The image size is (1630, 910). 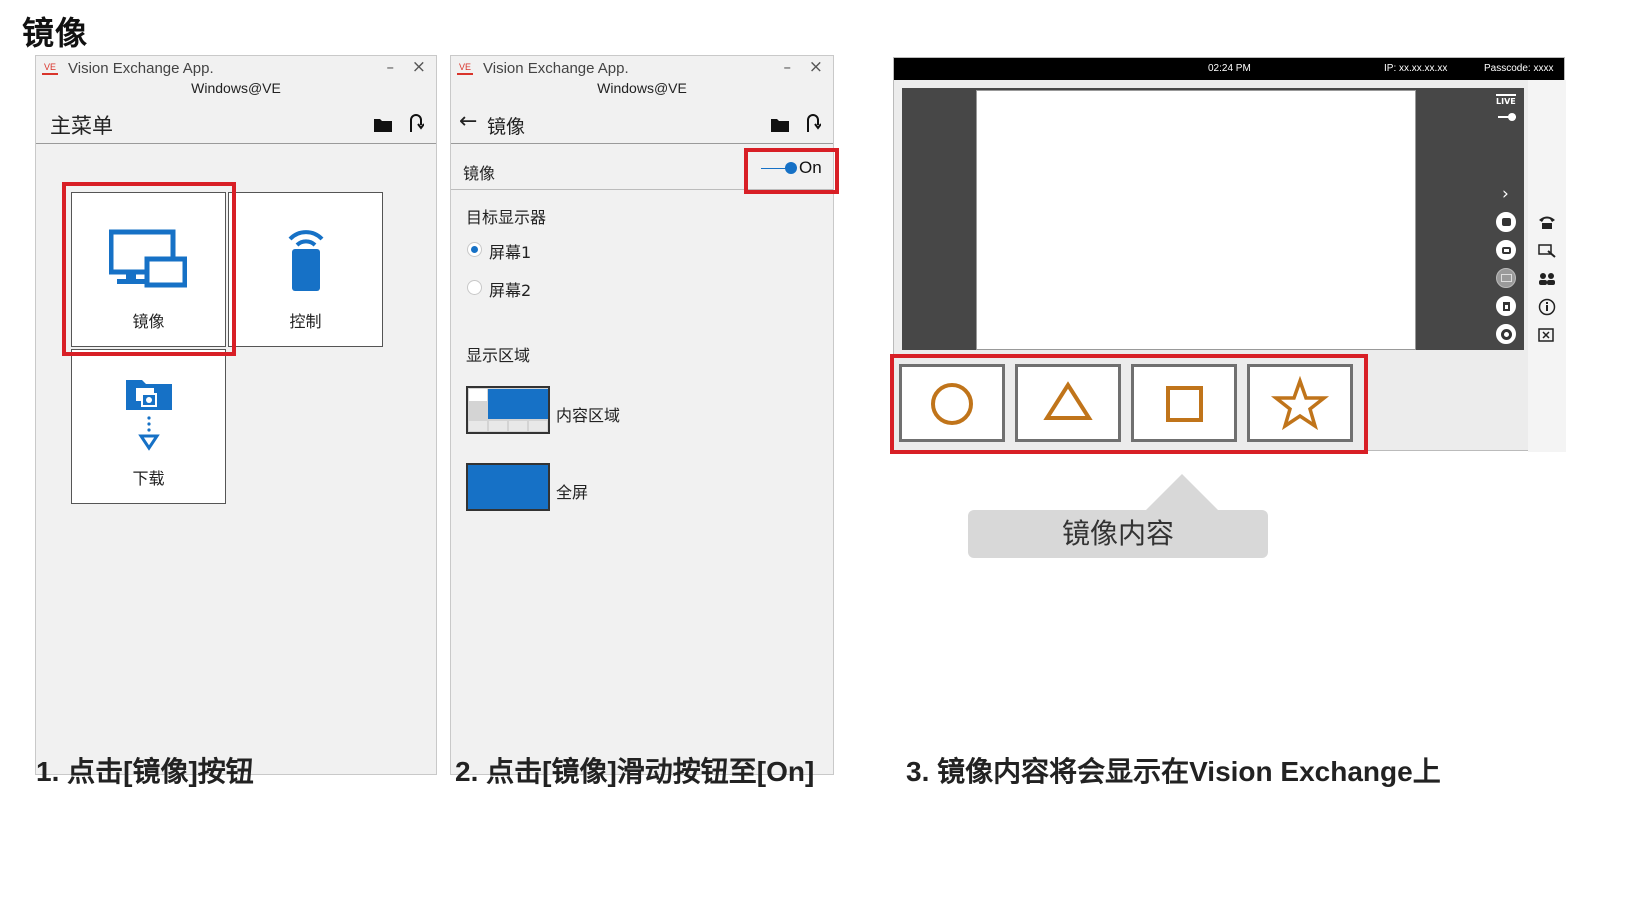 I want to click on highlight-frame-mirror, so click(x=149, y=269).